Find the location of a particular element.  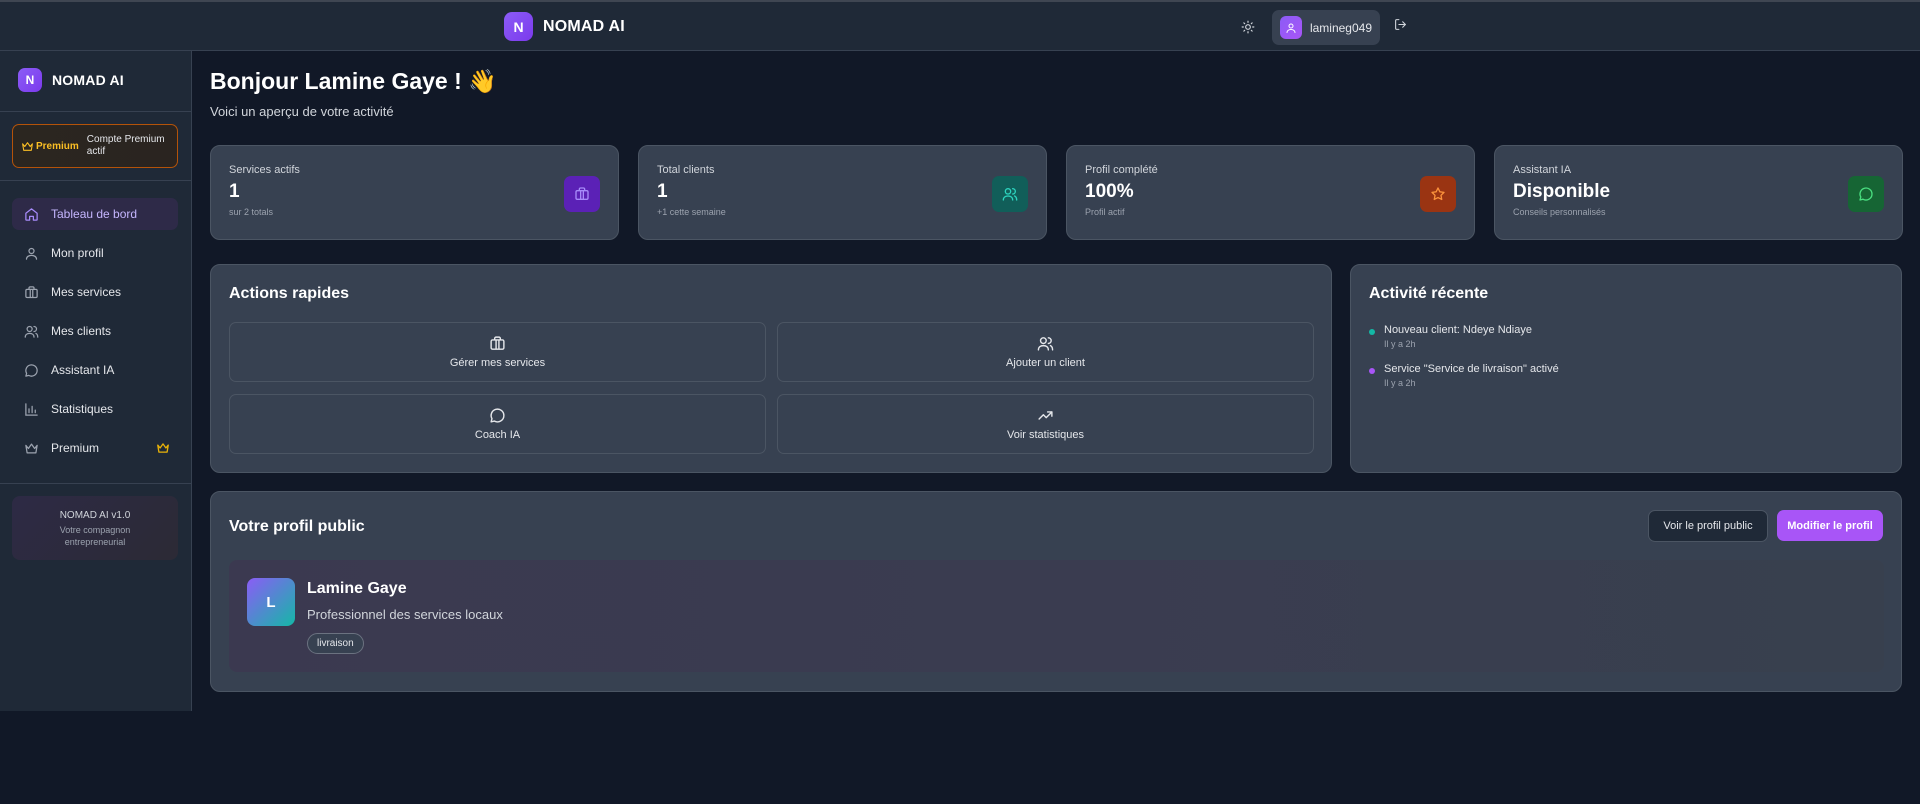

sidebar-item-assistant: Assistant IA is located at coordinates (95, 370).